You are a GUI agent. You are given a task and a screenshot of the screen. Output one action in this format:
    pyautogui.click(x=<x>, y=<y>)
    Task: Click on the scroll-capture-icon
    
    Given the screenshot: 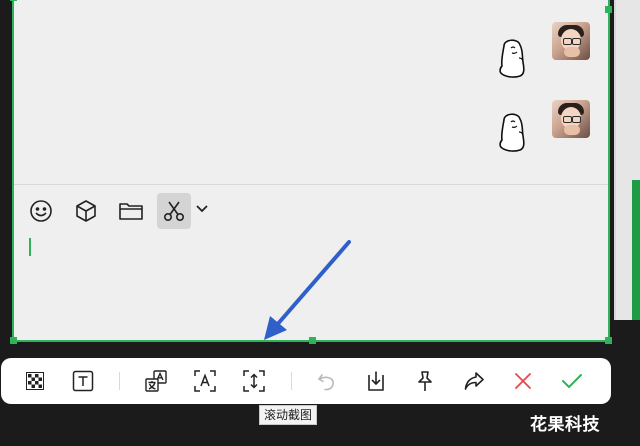 What is the action you would take?
    pyautogui.click(x=254, y=381)
    